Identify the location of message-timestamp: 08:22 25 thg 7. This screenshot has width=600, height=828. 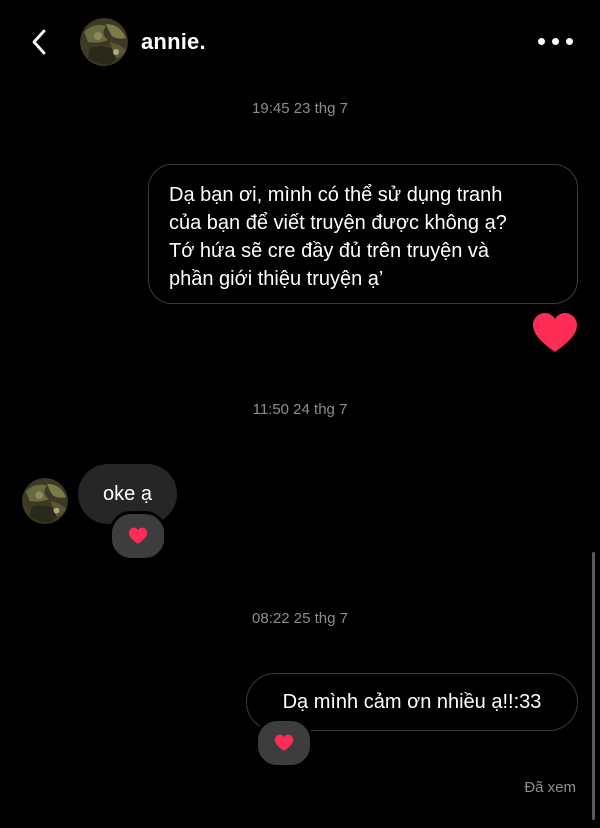
(300, 618).